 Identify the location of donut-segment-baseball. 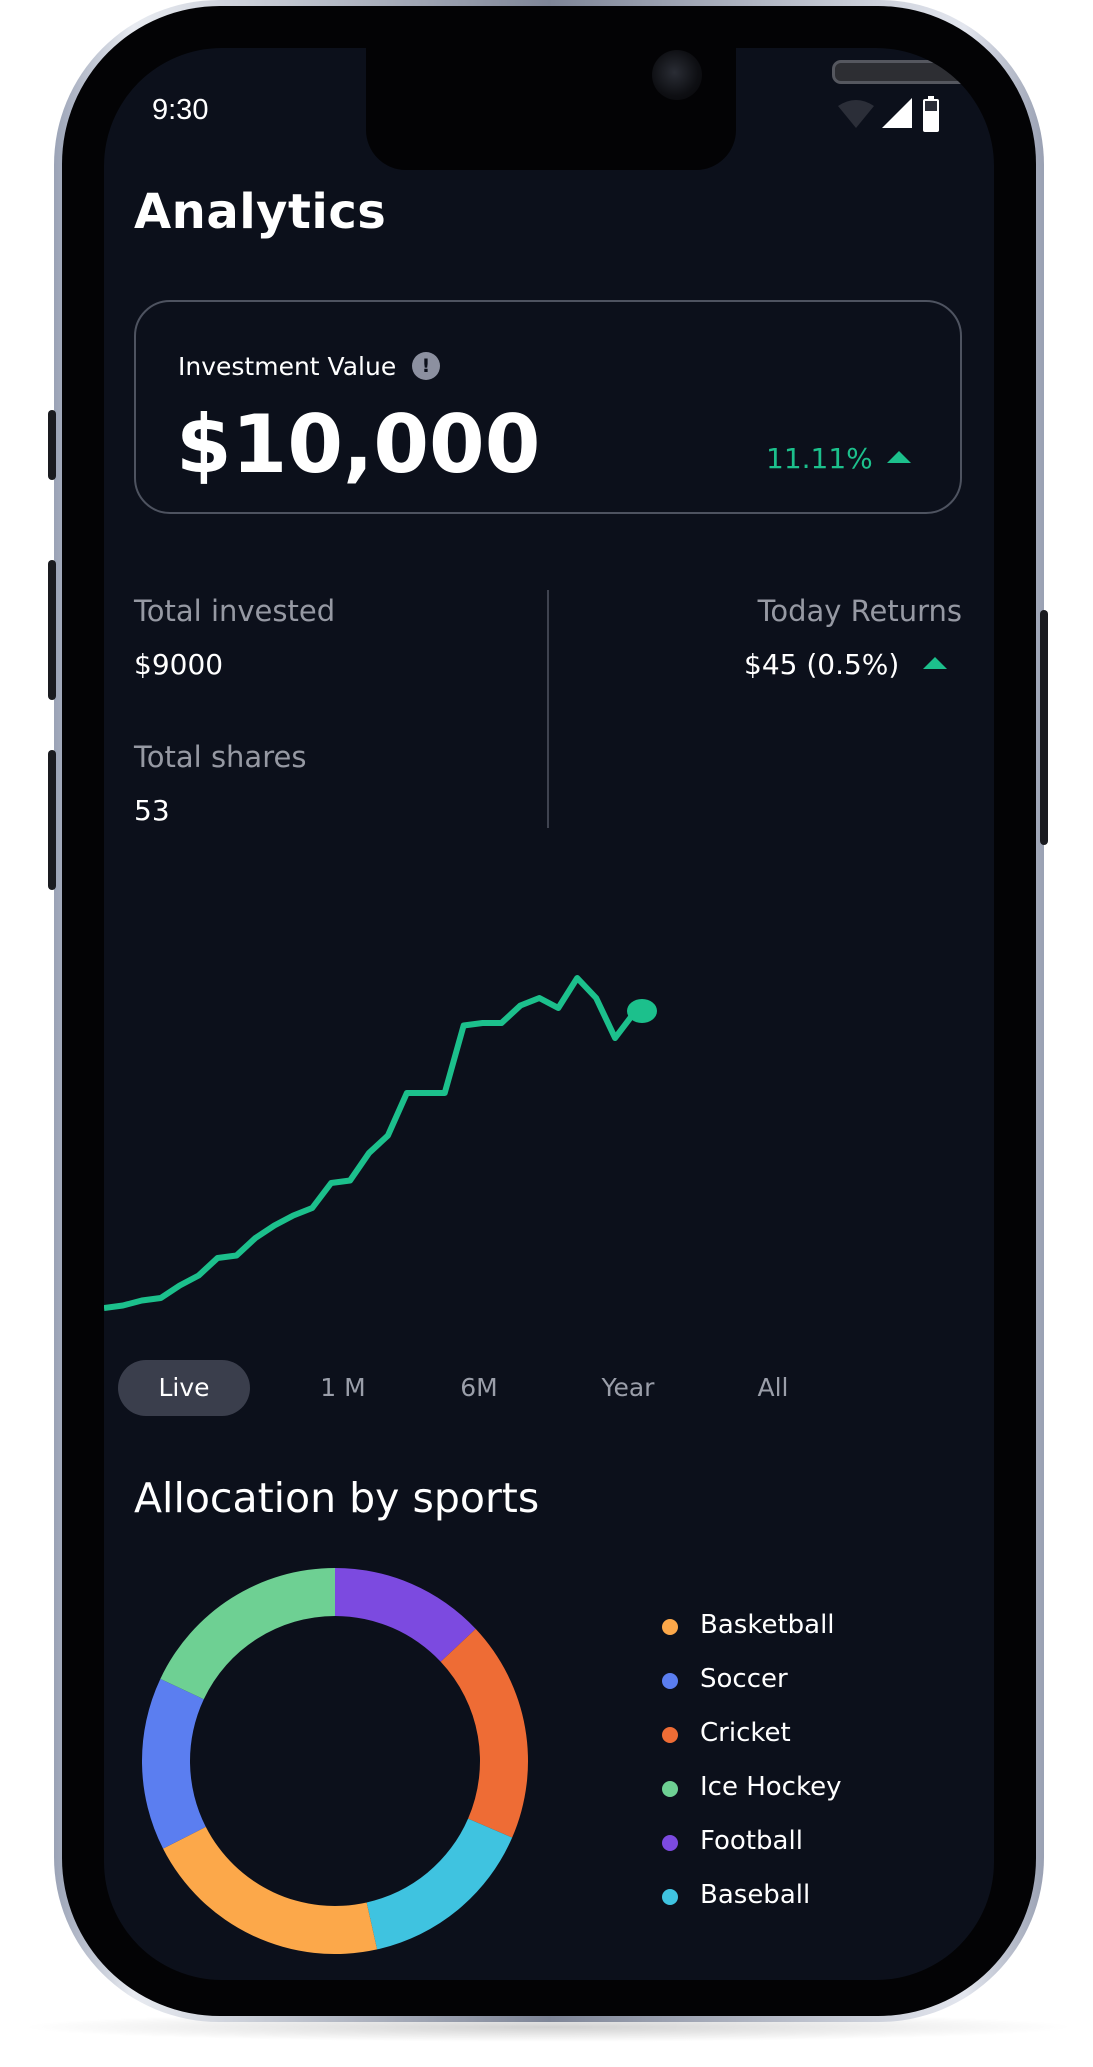
(439, 1884).